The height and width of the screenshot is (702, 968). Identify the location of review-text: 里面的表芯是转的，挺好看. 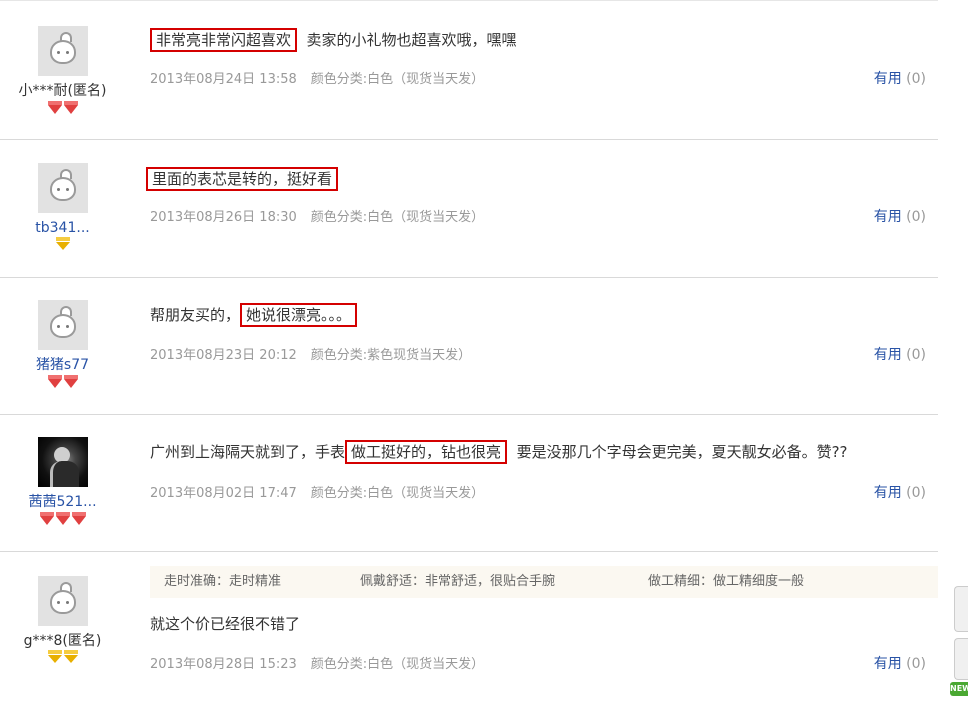
(242, 179).